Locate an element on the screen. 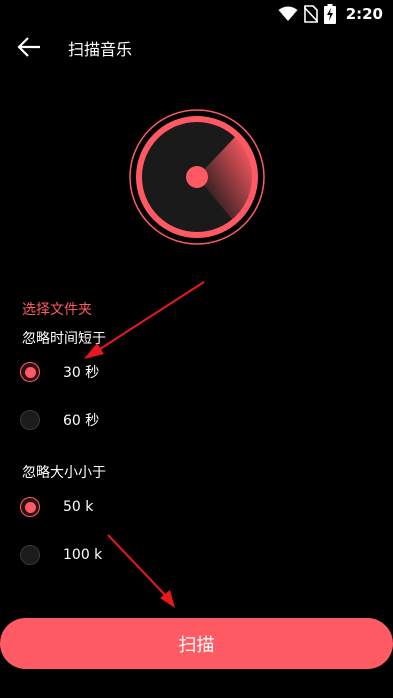 The width and height of the screenshot is (393, 698). wifi-icon is located at coordinates (288, 13).